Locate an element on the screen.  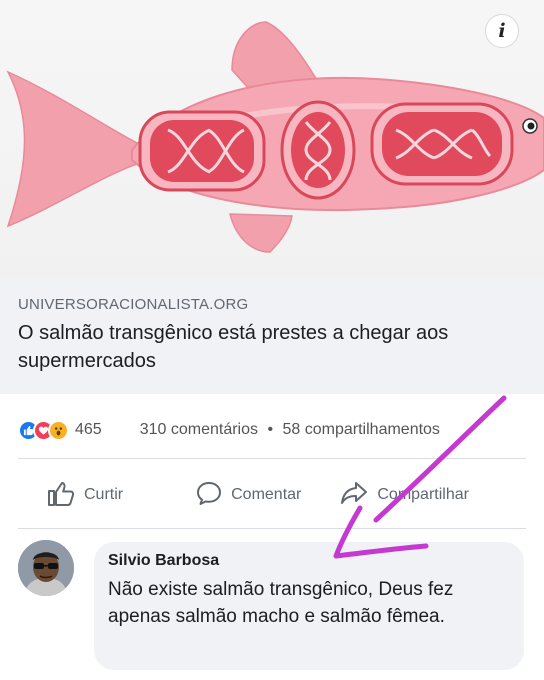
avatar is located at coordinates (46, 568).